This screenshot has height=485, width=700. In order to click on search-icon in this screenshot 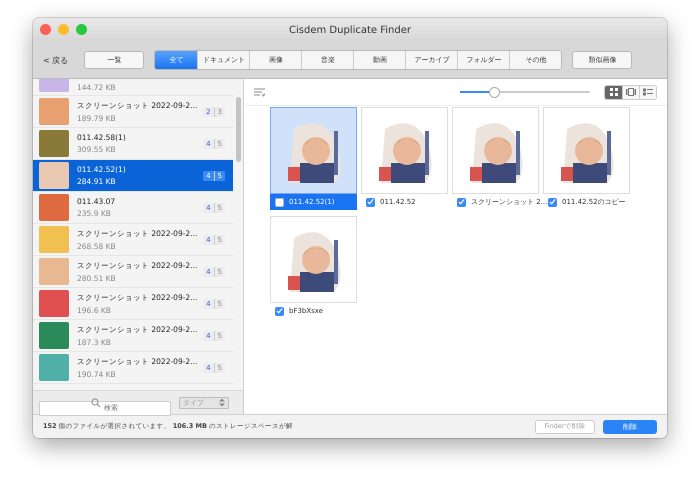, I will do `click(96, 403)`.